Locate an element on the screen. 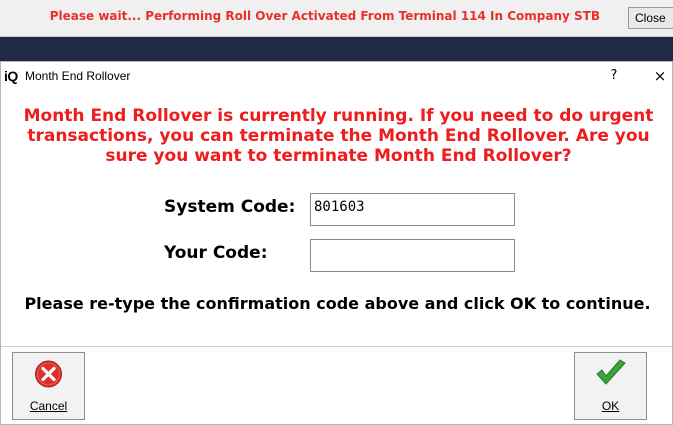 The width and height of the screenshot is (673, 425). checkmark-icon is located at coordinates (611, 372).